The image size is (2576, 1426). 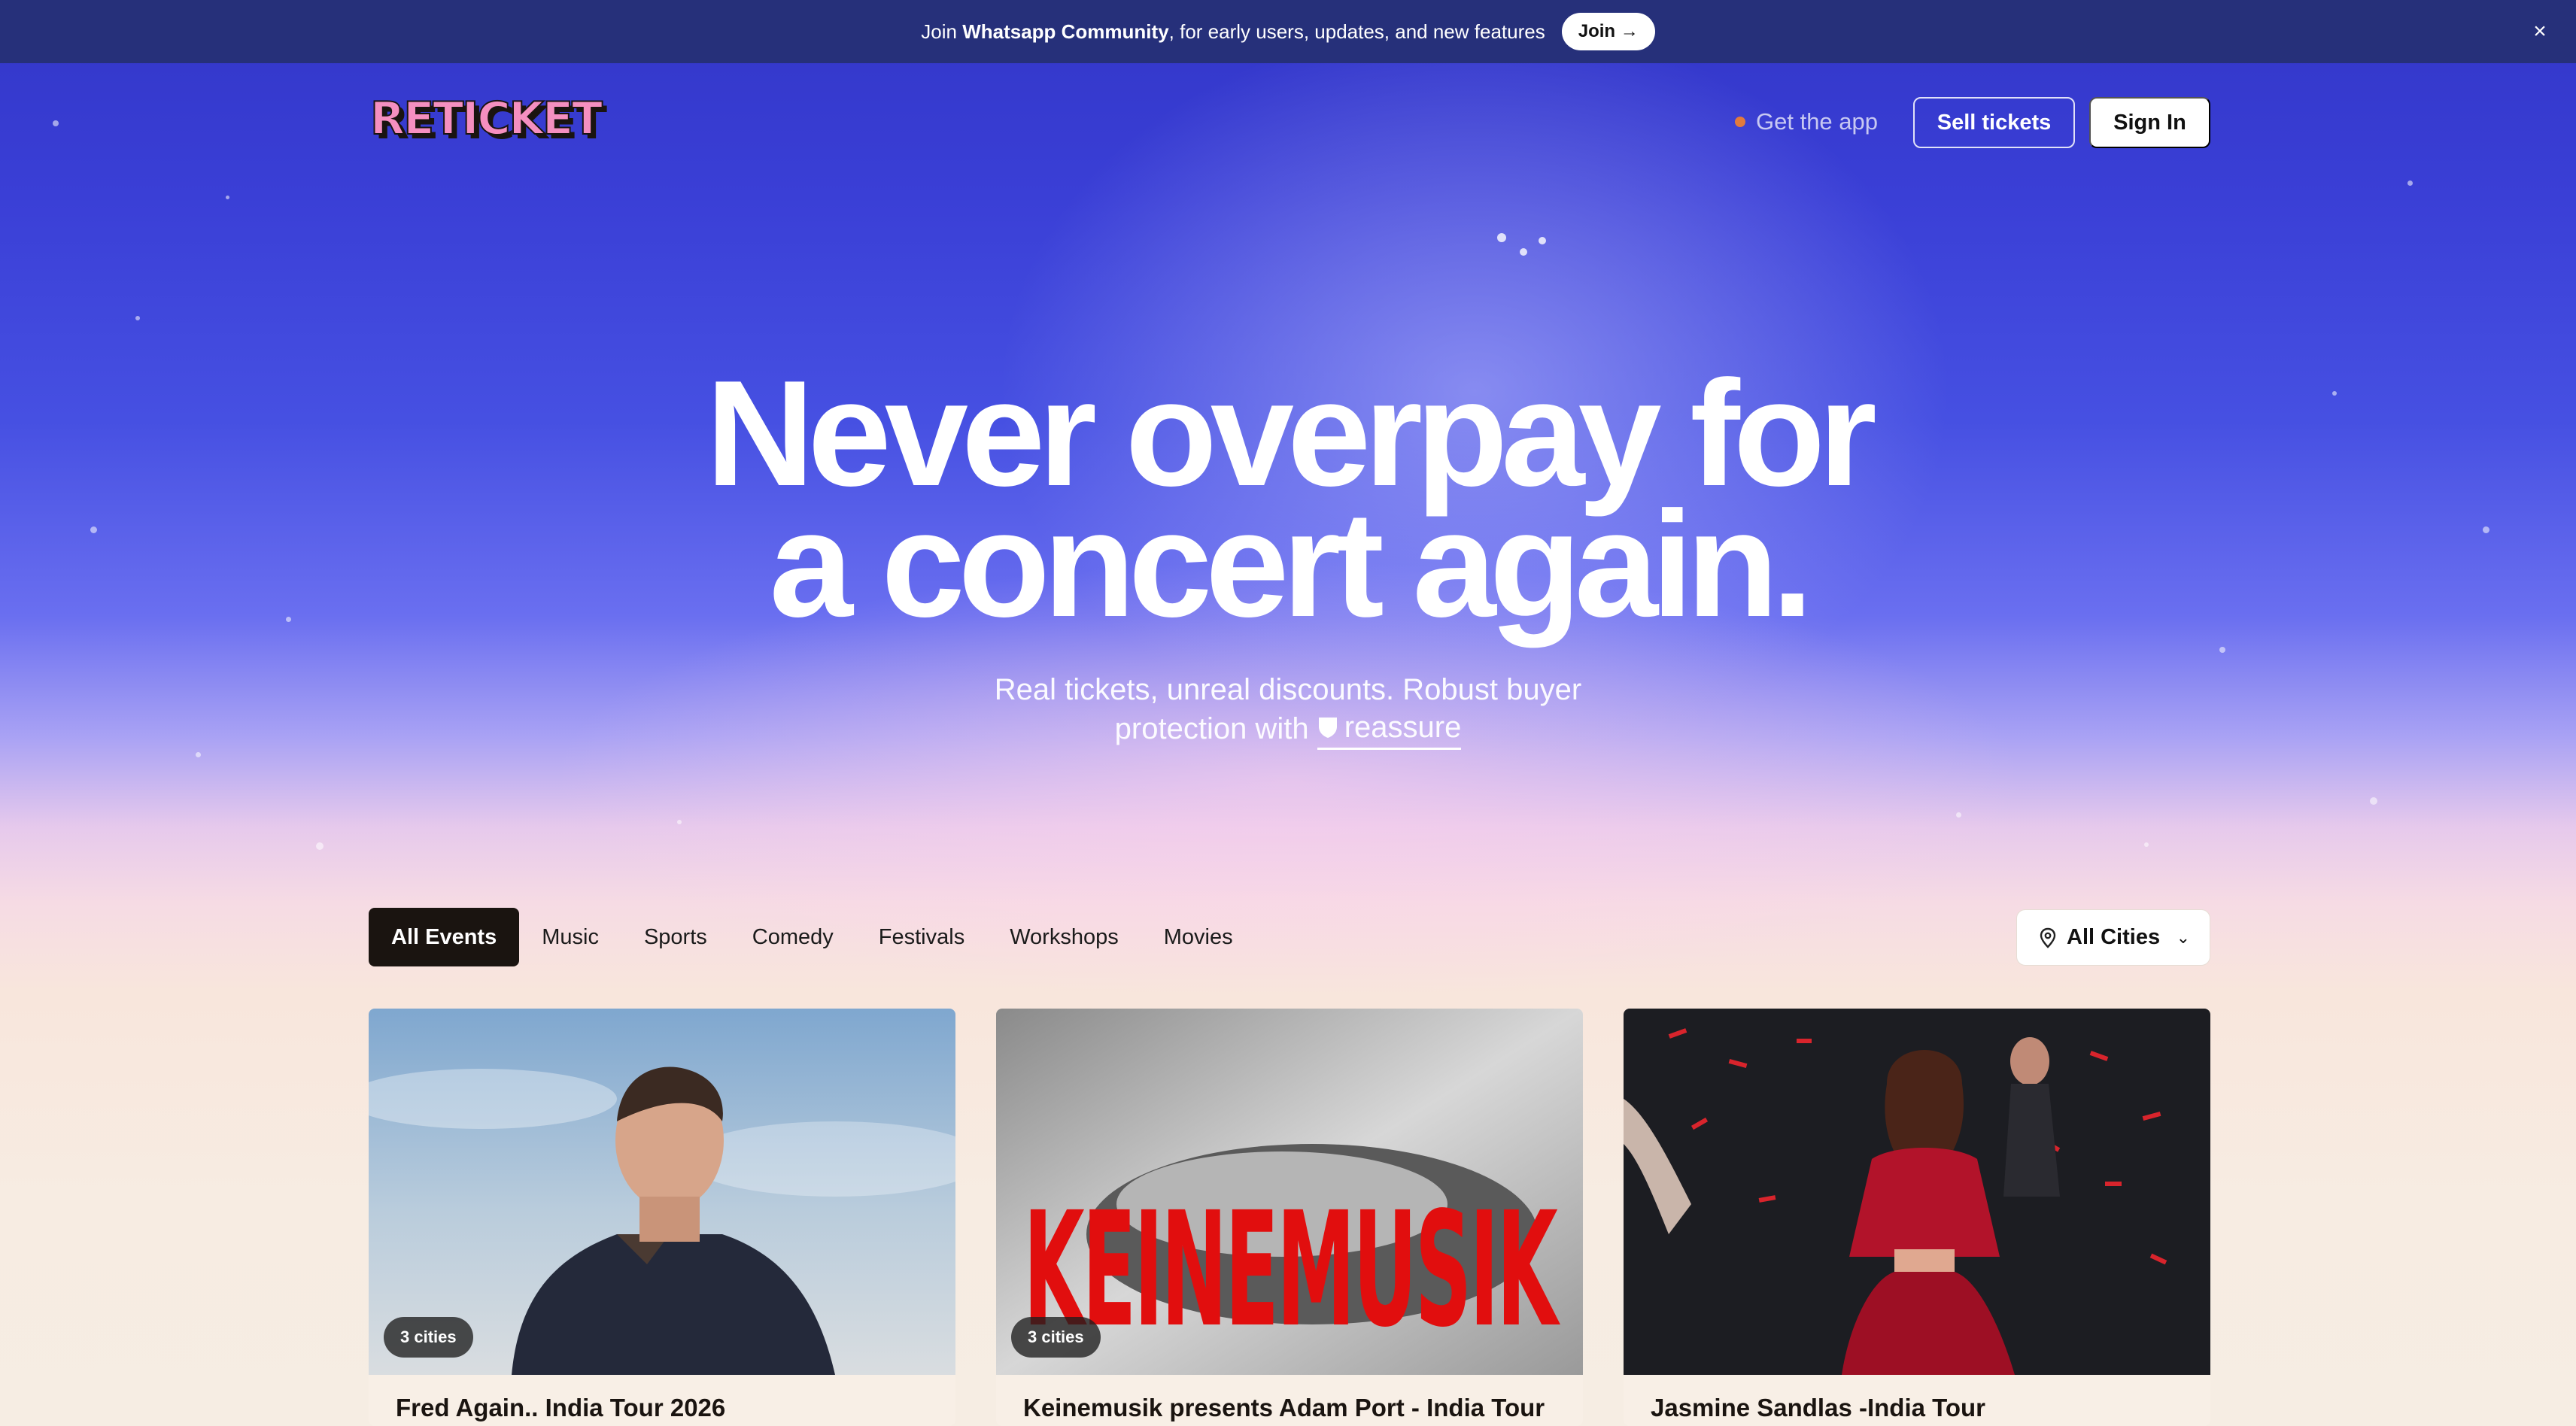 I want to click on city-selector: All Cities ⌄, so click(x=2113, y=937).